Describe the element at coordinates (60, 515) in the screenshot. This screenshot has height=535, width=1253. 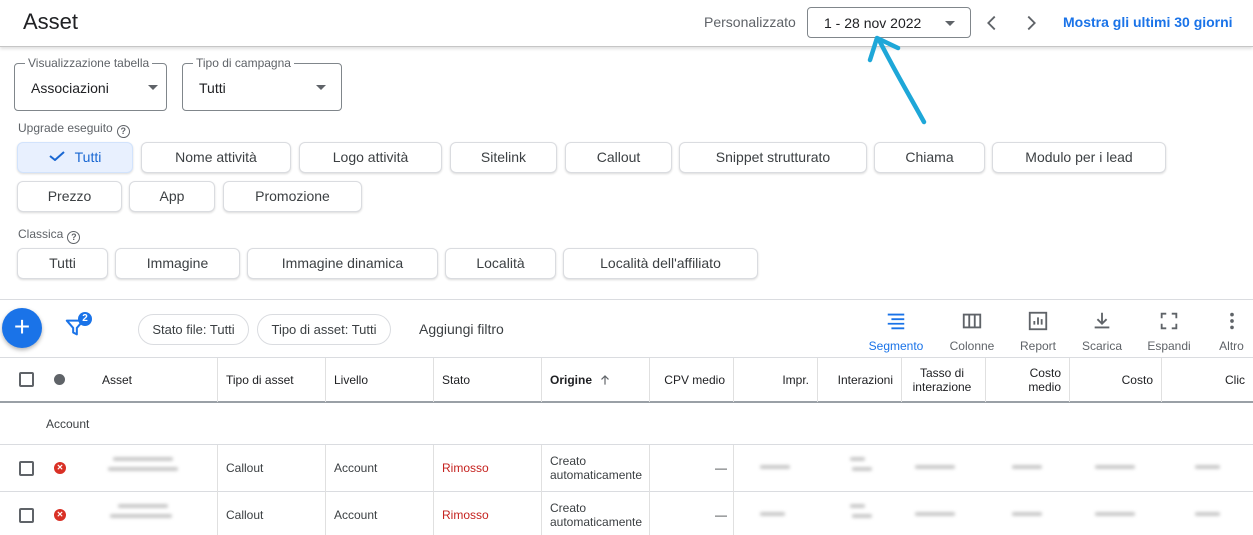
I see `removed-status-icon: ✕` at that location.